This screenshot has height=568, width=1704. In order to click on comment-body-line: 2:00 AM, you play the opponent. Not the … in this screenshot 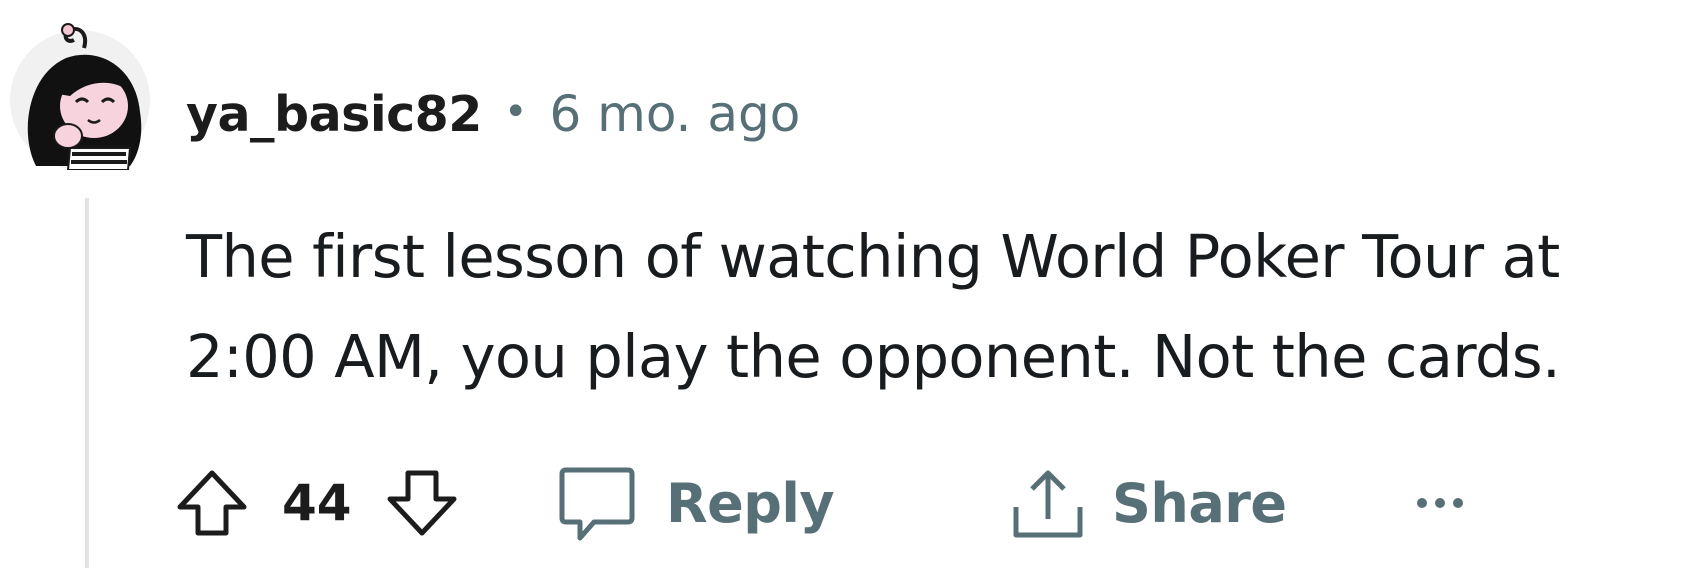, I will do `click(873, 356)`.